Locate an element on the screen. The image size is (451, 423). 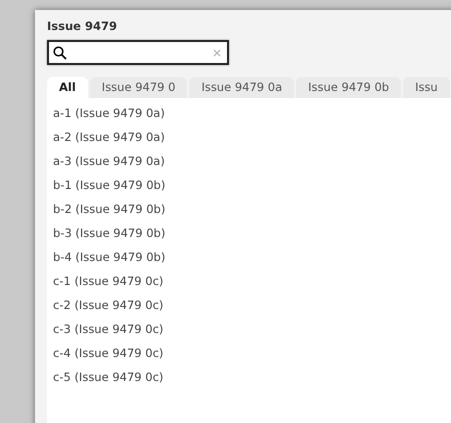
tab: All is located at coordinates (67, 87).